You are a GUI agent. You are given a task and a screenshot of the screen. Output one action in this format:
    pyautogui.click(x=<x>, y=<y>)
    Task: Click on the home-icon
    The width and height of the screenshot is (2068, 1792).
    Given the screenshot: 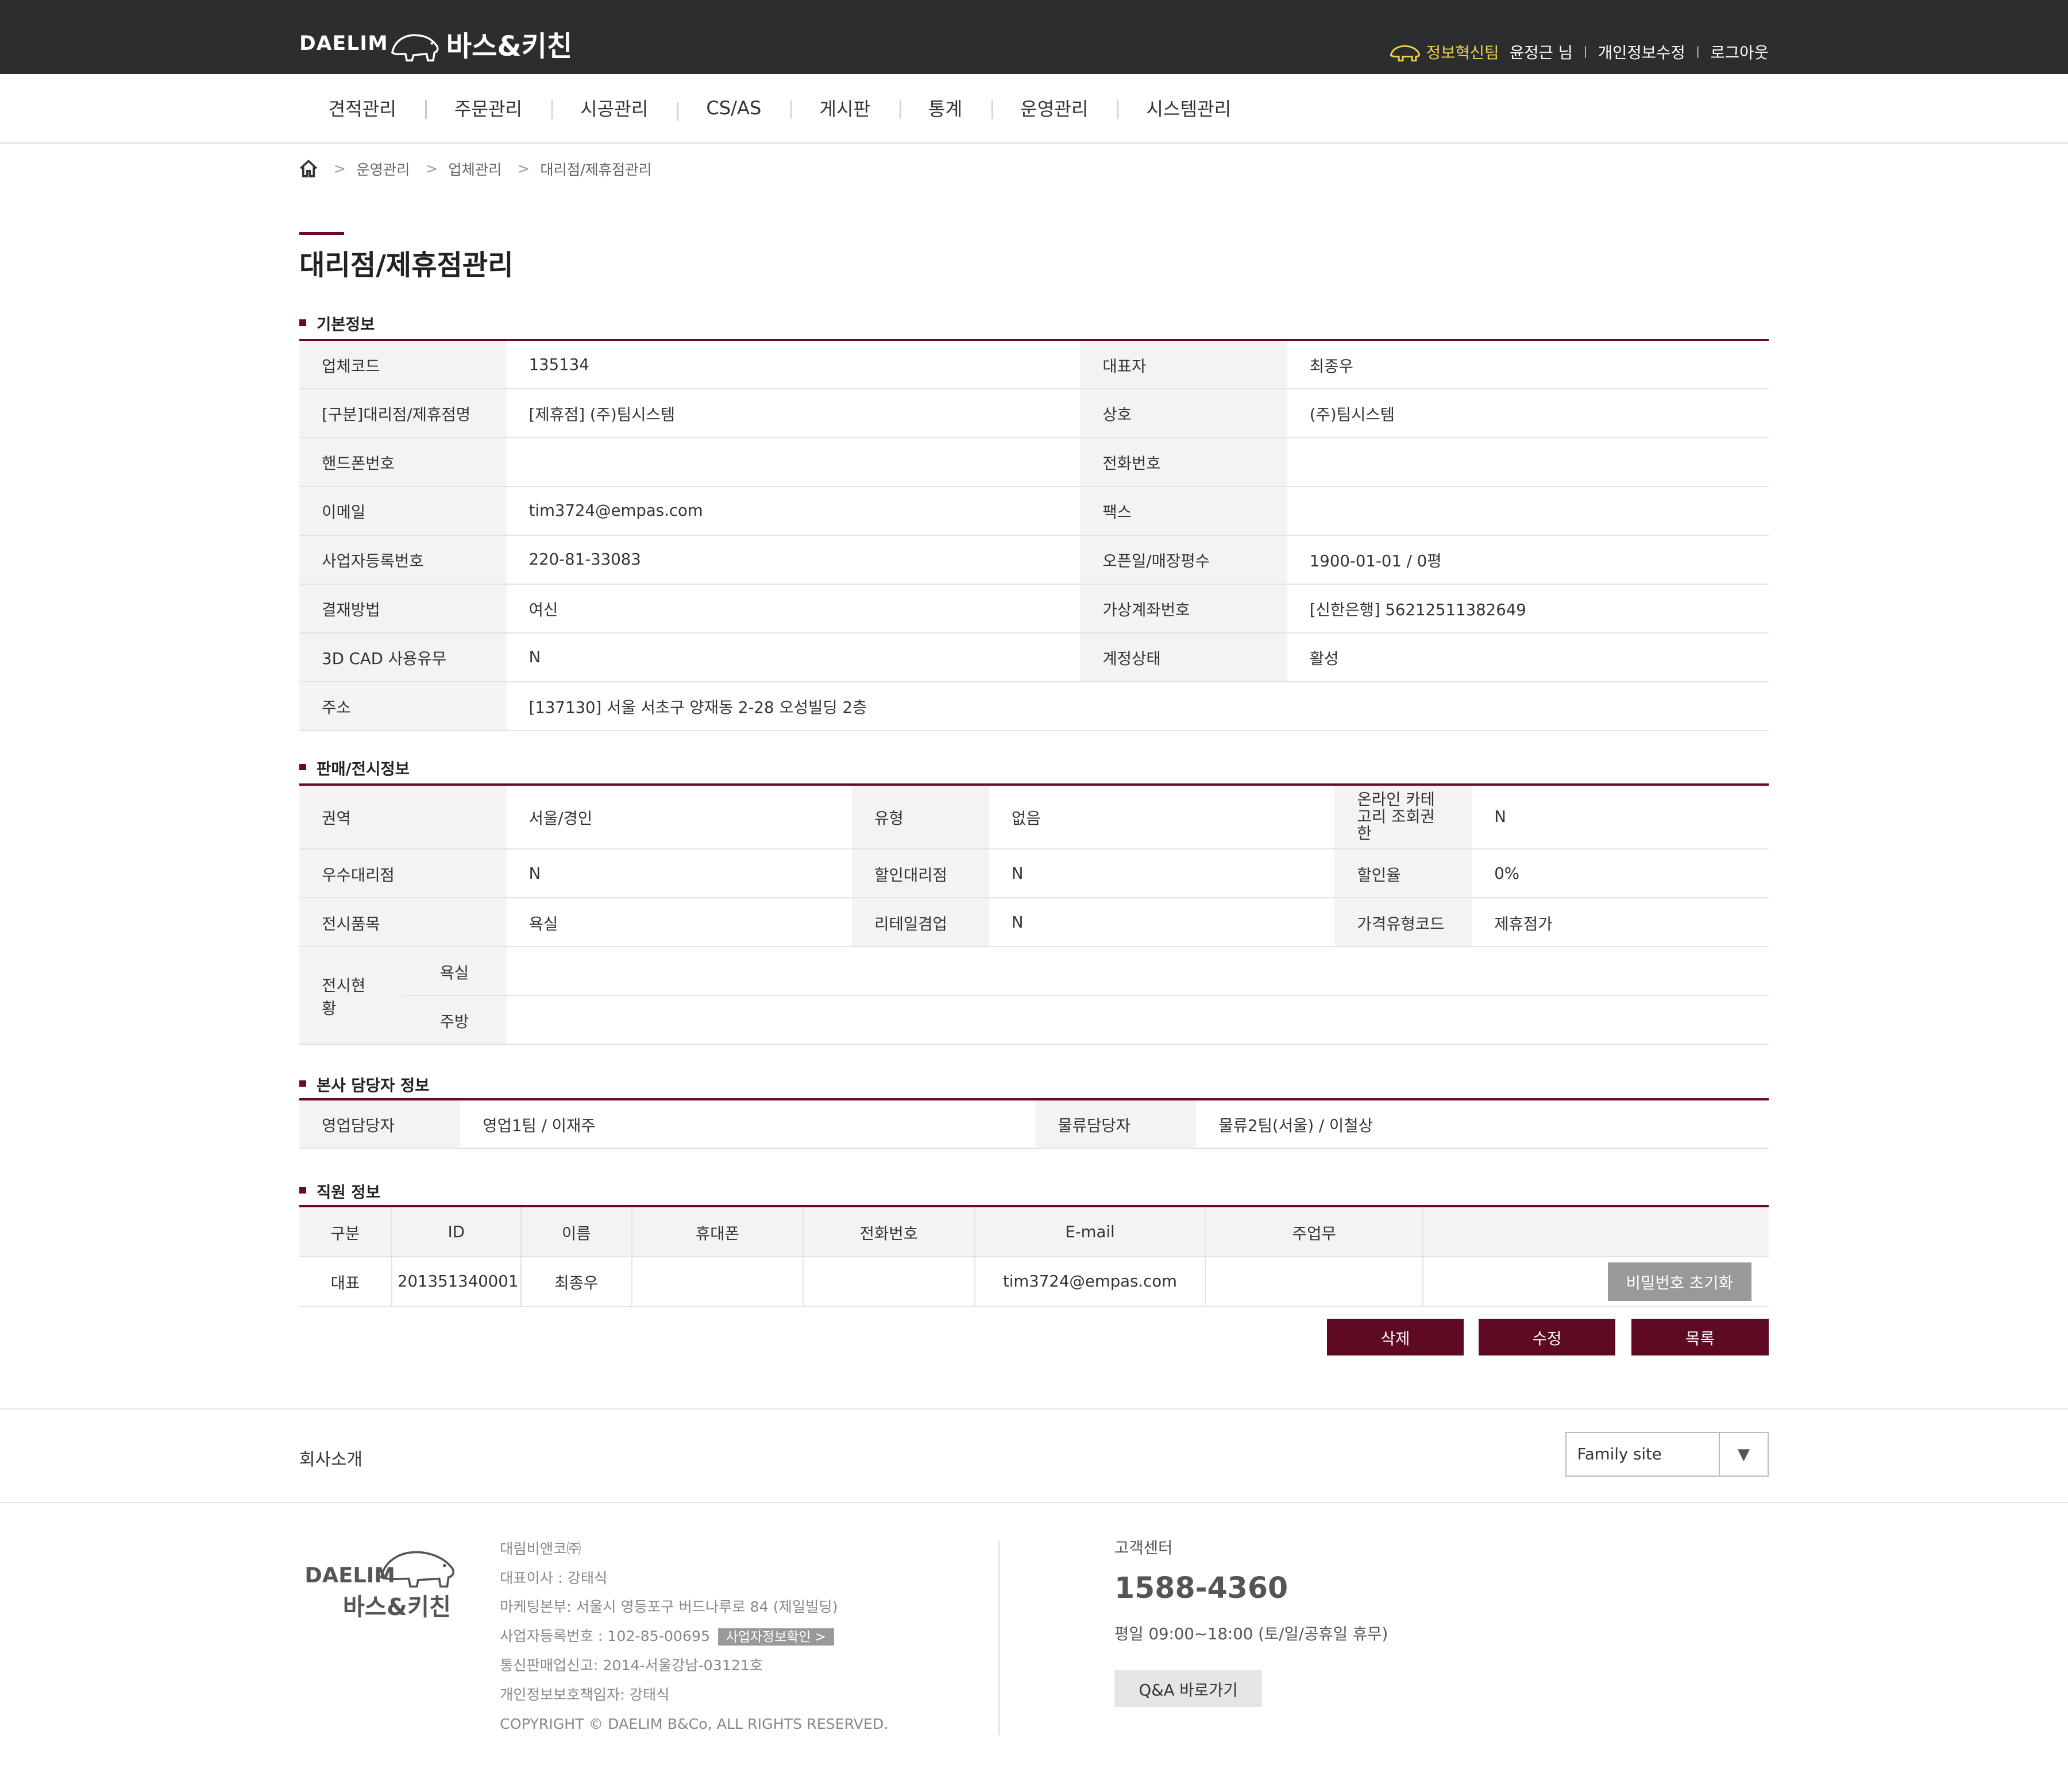 What is the action you would take?
    pyautogui.click(x=308, y=168)
    